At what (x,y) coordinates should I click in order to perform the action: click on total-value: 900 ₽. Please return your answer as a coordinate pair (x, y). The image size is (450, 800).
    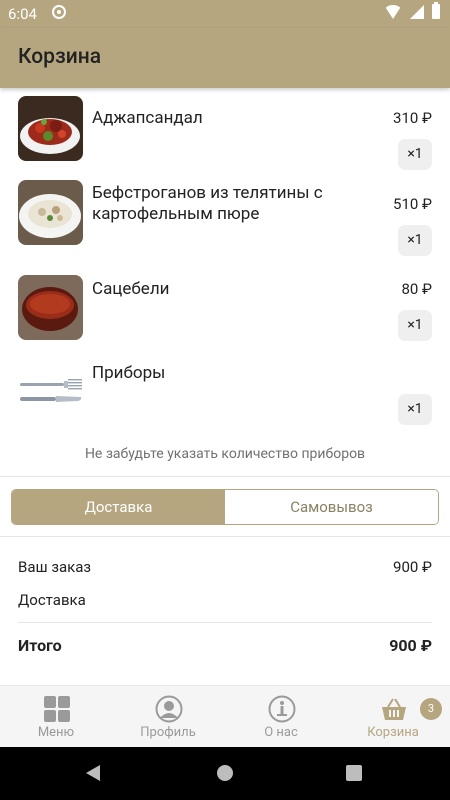
    Looking at the image, I should click on (410, 645).